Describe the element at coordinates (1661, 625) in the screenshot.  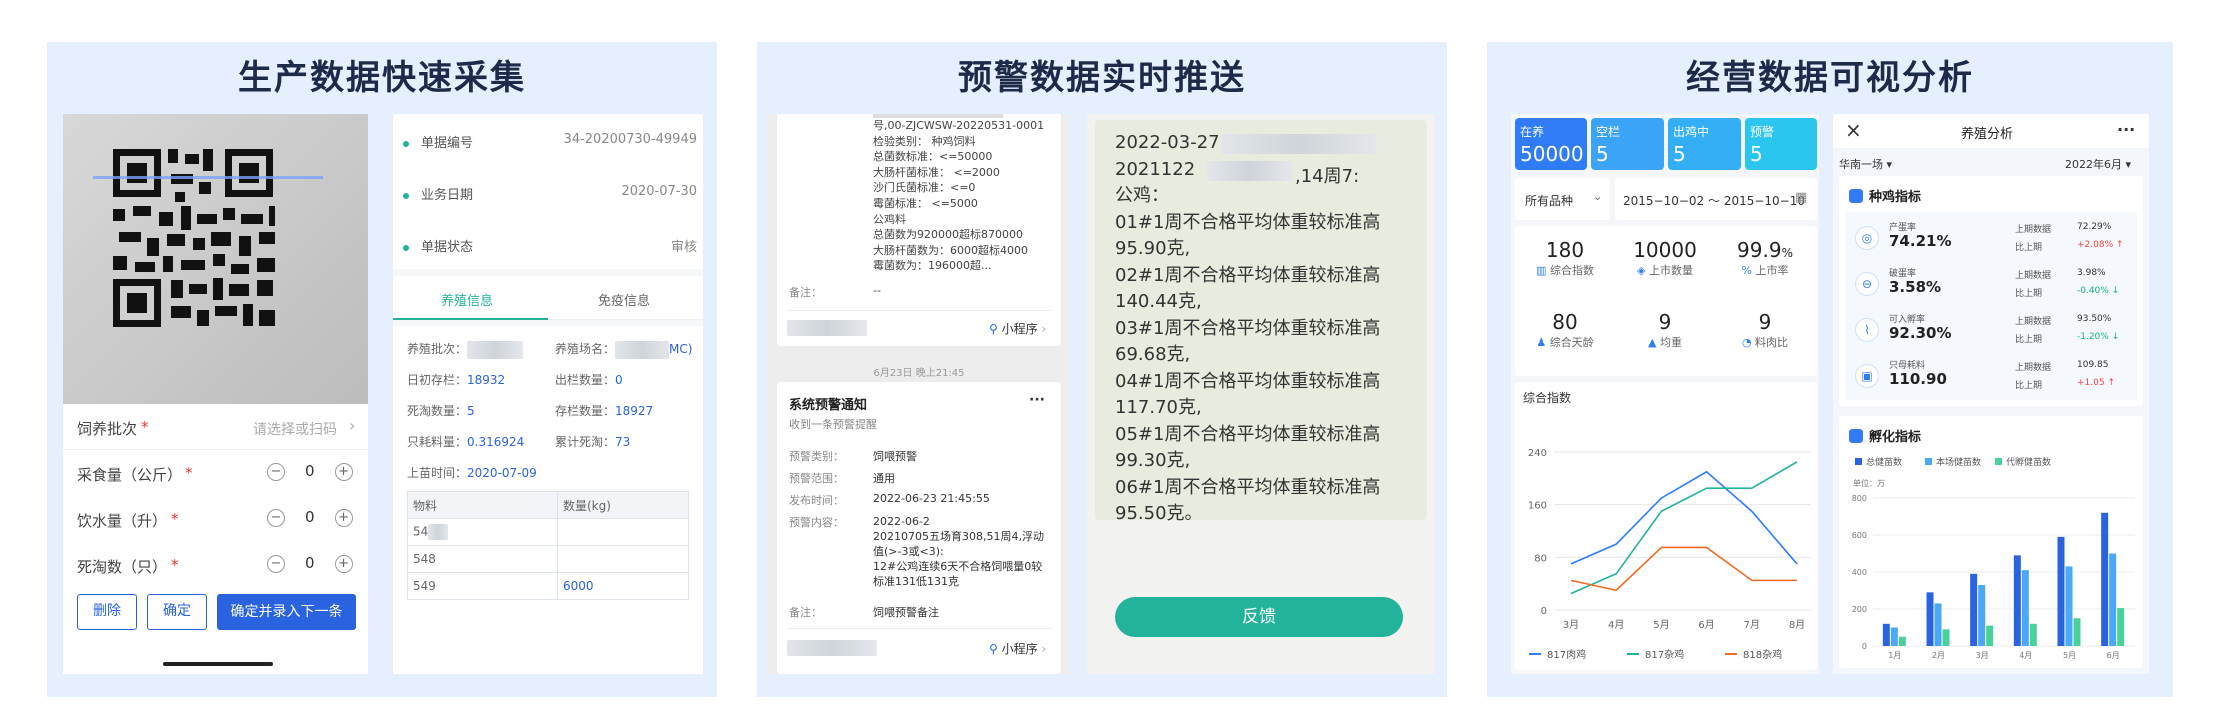
I see `x-tick-label: 5月` at that location.